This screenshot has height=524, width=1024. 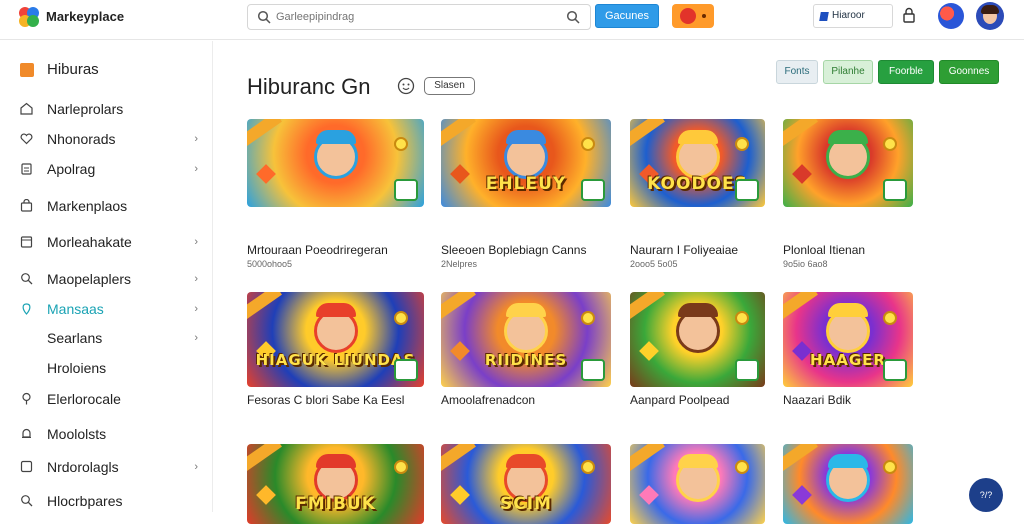 What do you see at coordinates (325, 400) in the screenshot?
I see `game-title: Fesoras C blori Sabe Ka Eesl` at bounding box center [325, 400].